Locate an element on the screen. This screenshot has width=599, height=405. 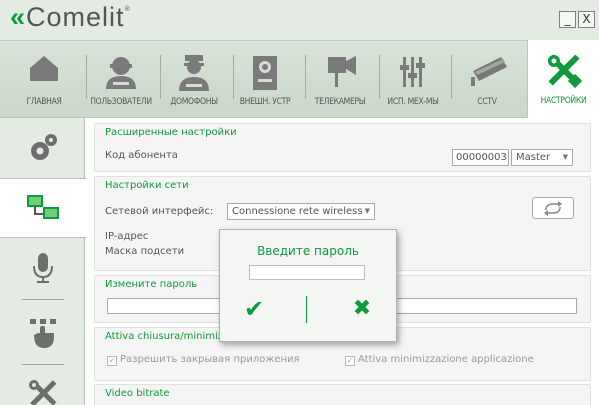
allow-close-checkbox: ✓ Разрешить закрывая приложения is located at coordinates (203, 360).